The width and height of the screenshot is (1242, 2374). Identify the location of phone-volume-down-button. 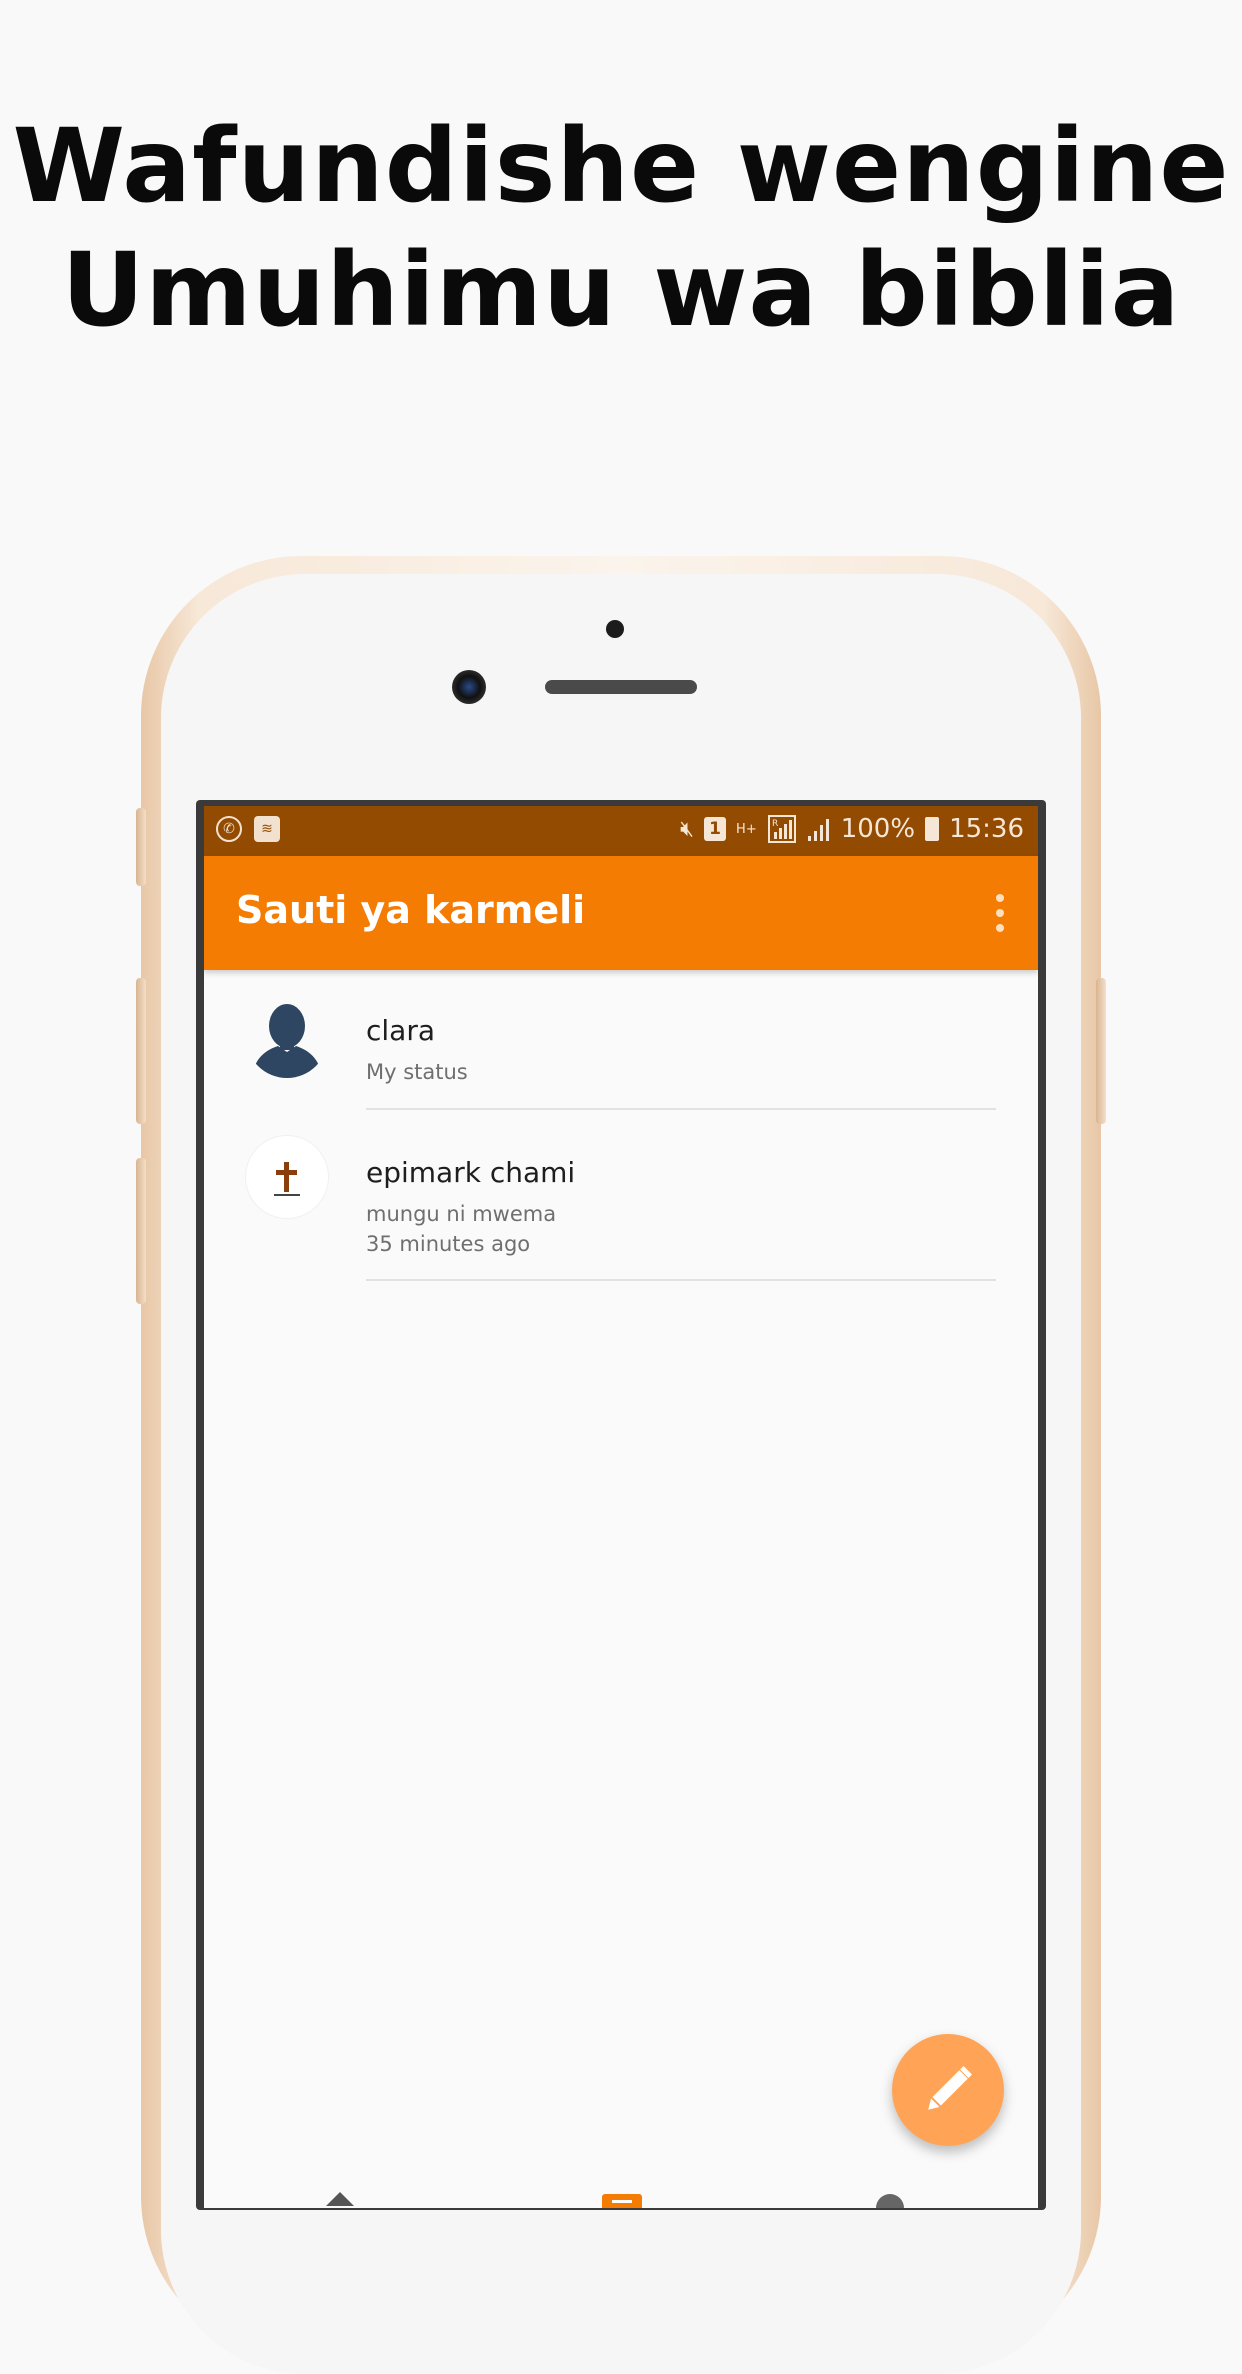
(141, 1231).